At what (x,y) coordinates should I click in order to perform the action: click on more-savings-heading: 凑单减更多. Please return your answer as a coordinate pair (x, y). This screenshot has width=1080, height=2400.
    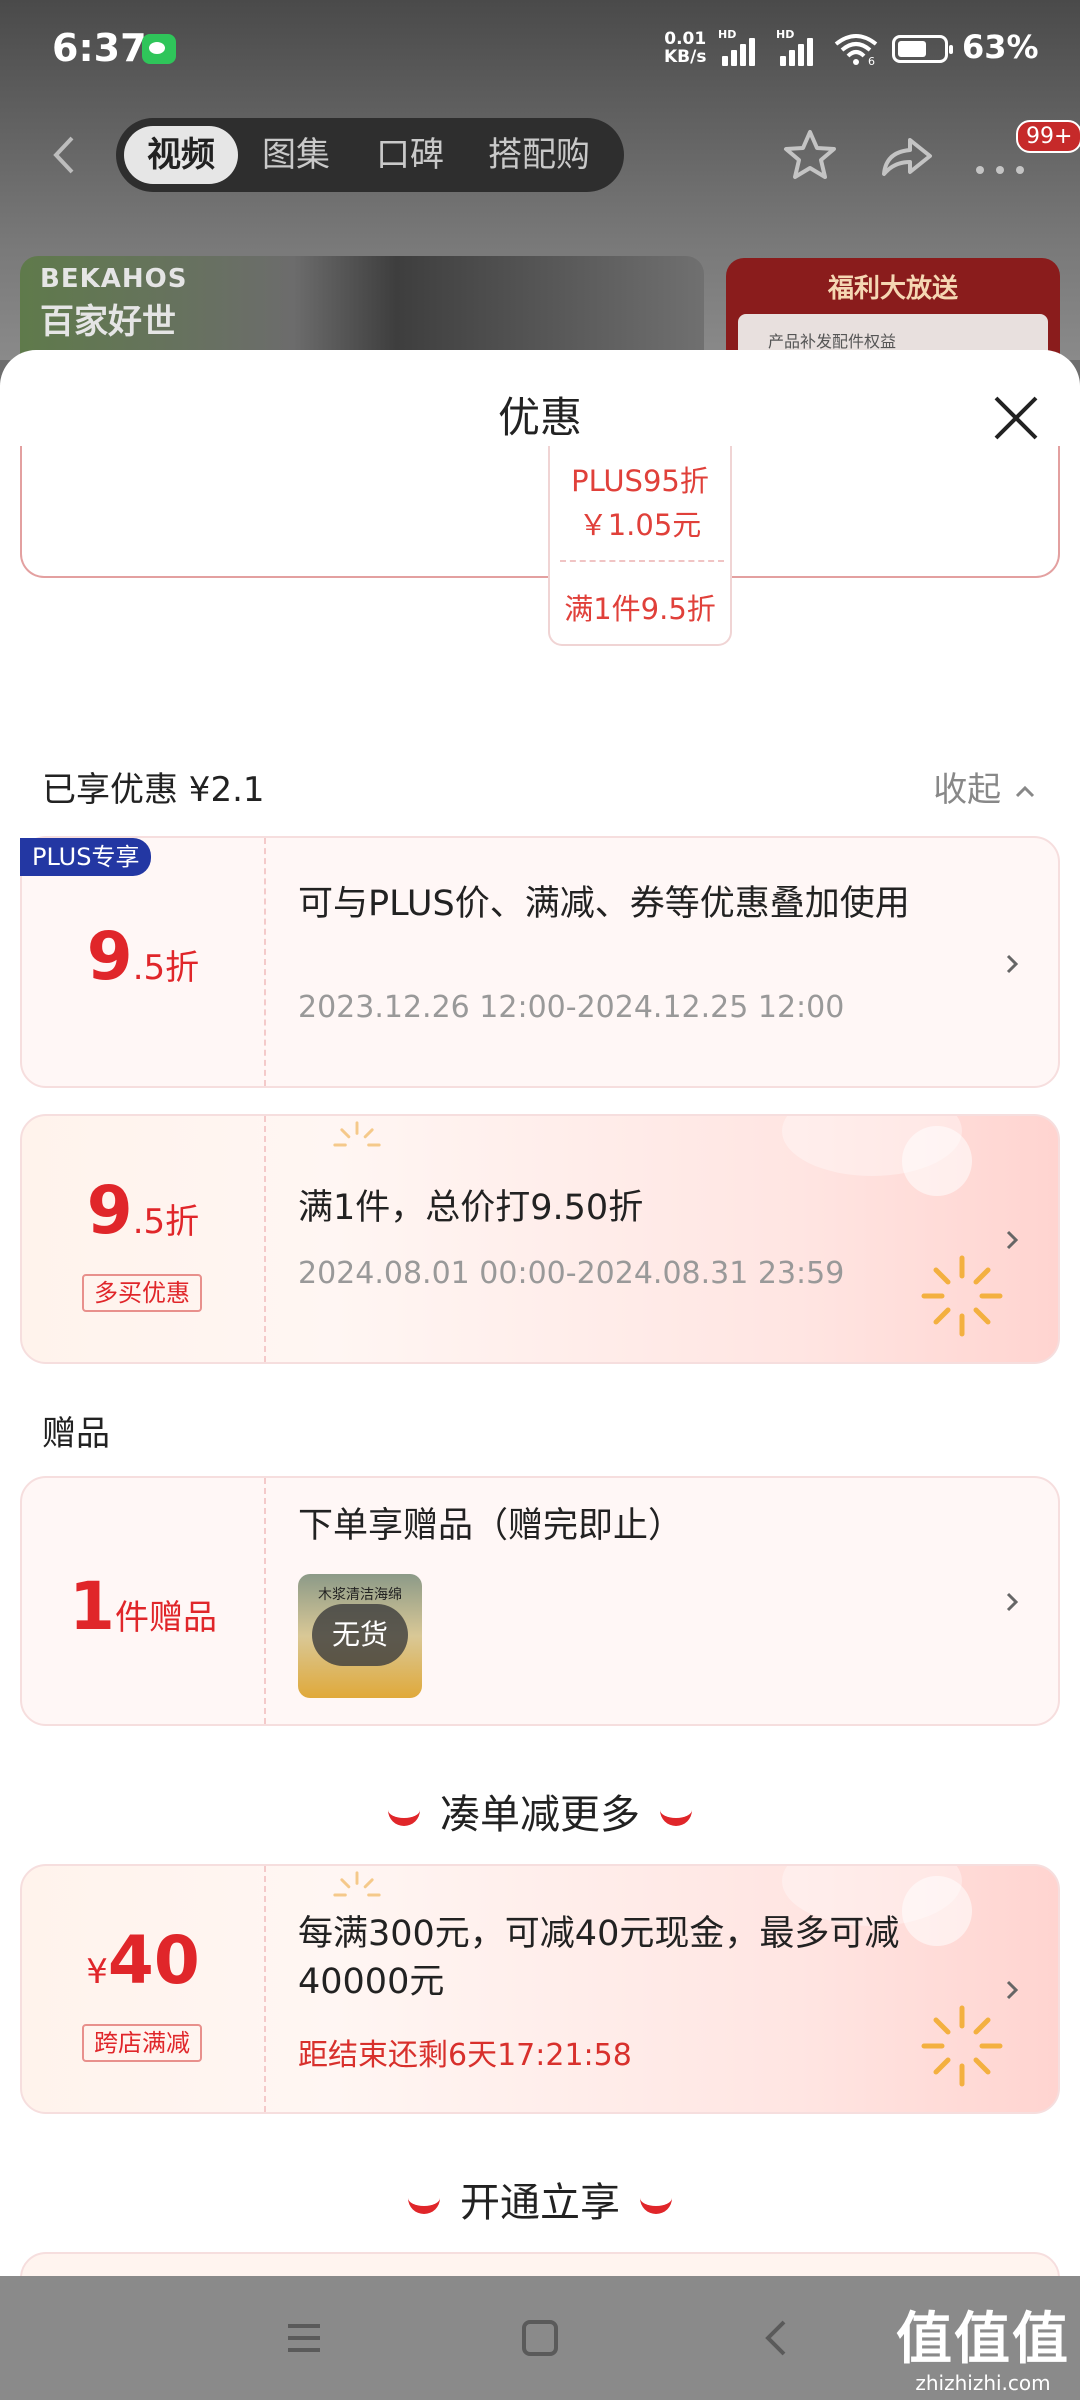
    Looking at the image, I should click on (540, 1811).